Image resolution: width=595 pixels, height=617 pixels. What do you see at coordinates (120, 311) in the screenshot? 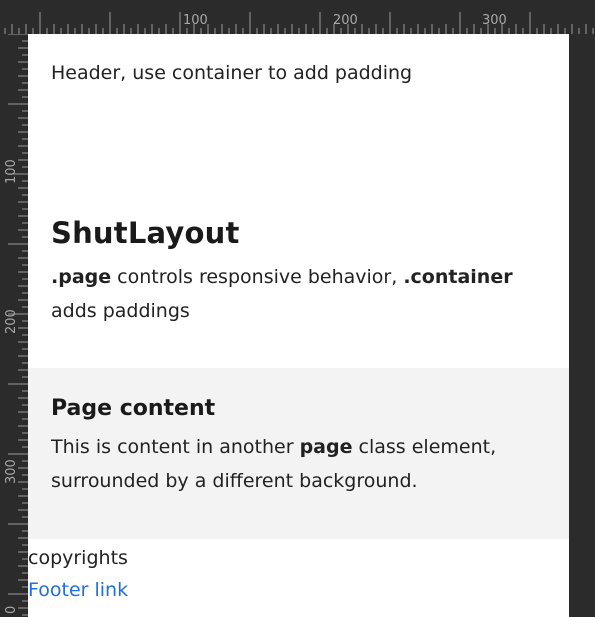
I see `subtitle-text-end: adds paddings` at bounding box center [120, 311].